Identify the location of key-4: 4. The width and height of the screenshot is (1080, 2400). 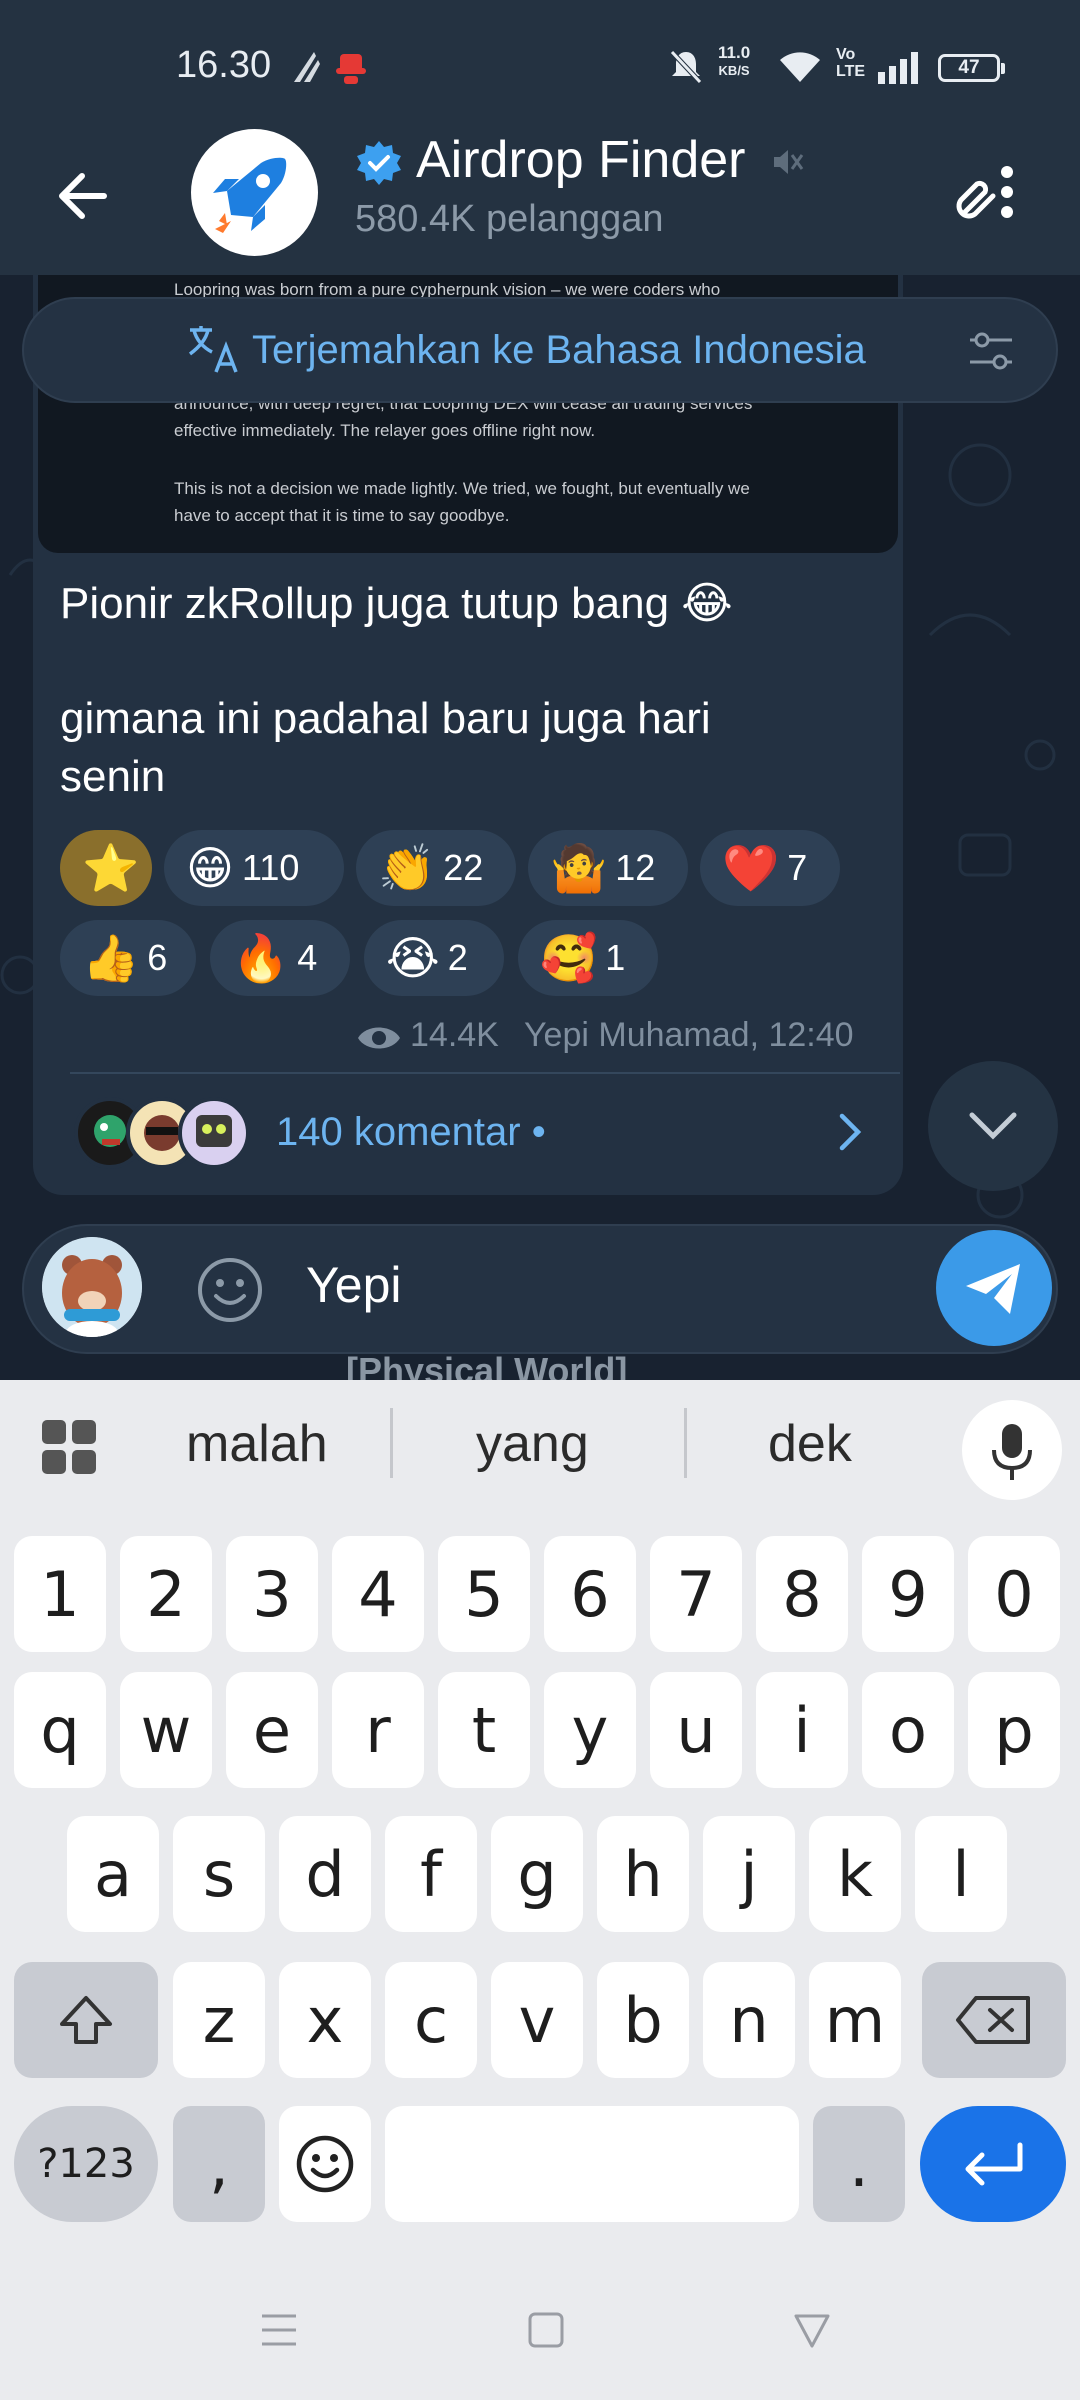
(378, 1594).